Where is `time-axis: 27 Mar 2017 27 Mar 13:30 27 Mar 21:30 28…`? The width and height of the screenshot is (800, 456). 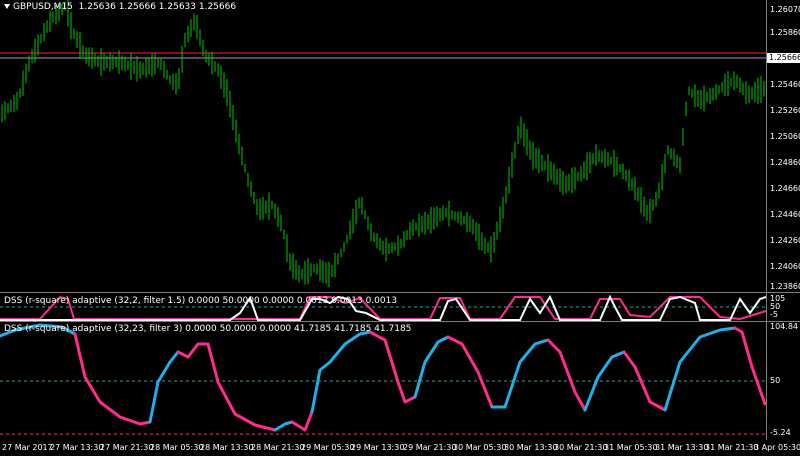 time-axis: 27 Mar 2017 27 Mar 13:30 27 Mar 21:30 28… is located at coordinates (400, 448).